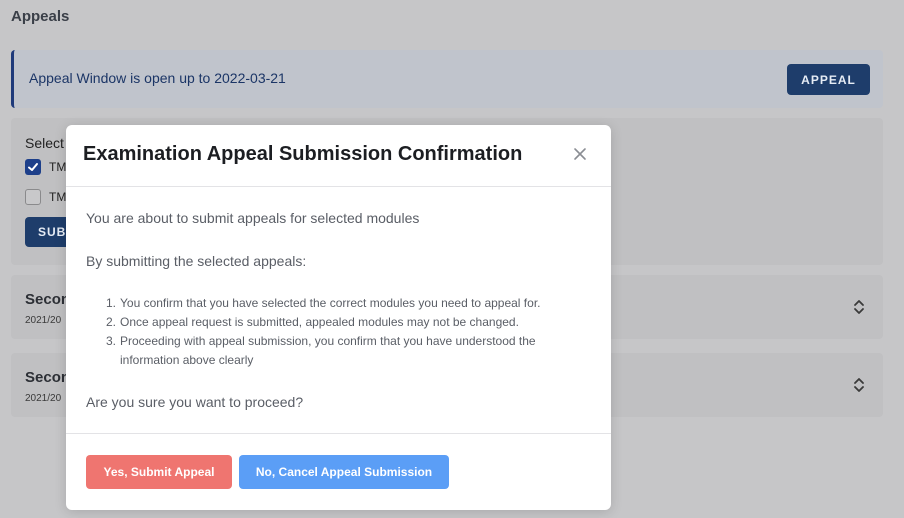 This screenshot has width=904, height=518. What do you see at coordinates (344, 472) in the screenshot?
I see `cancel-submission-button: No, Cancel Appeal Submission` at bounding box center [344, 472].